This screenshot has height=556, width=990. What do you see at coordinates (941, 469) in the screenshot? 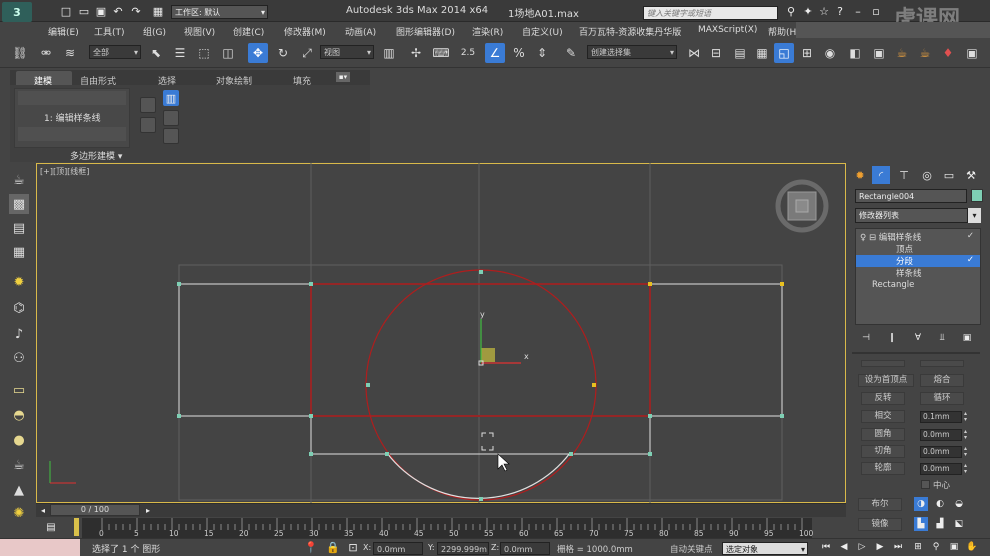
I see `outline-value-input: 0.0mm` at bounding box center [941, 469].